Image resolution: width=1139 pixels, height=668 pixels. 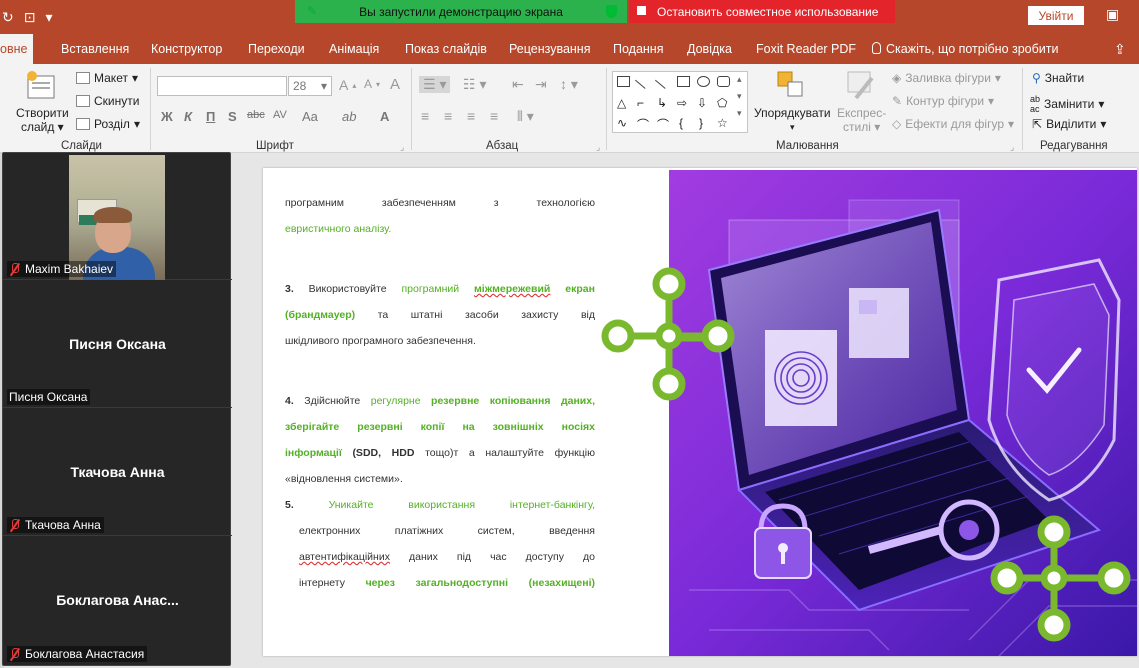 What do you see at coordinates (638, 49) in the screenshot?
I see `tab-view: Подання` at bounding box center [638, 49].